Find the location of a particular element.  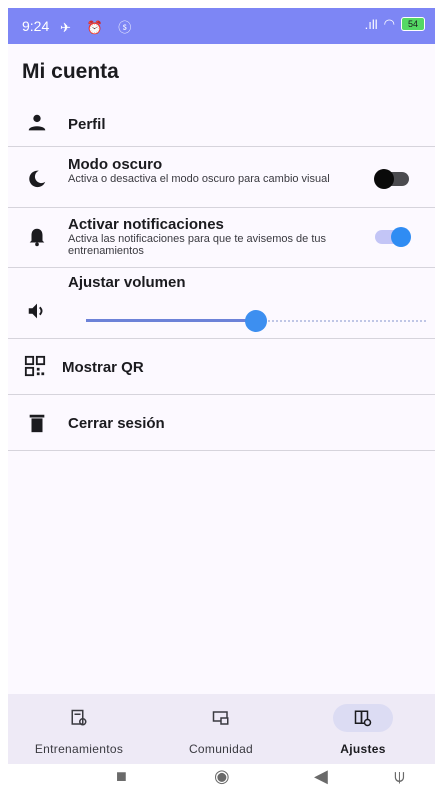

status-right: .ıll ◠ 54 is located at coordinates (395, 24).